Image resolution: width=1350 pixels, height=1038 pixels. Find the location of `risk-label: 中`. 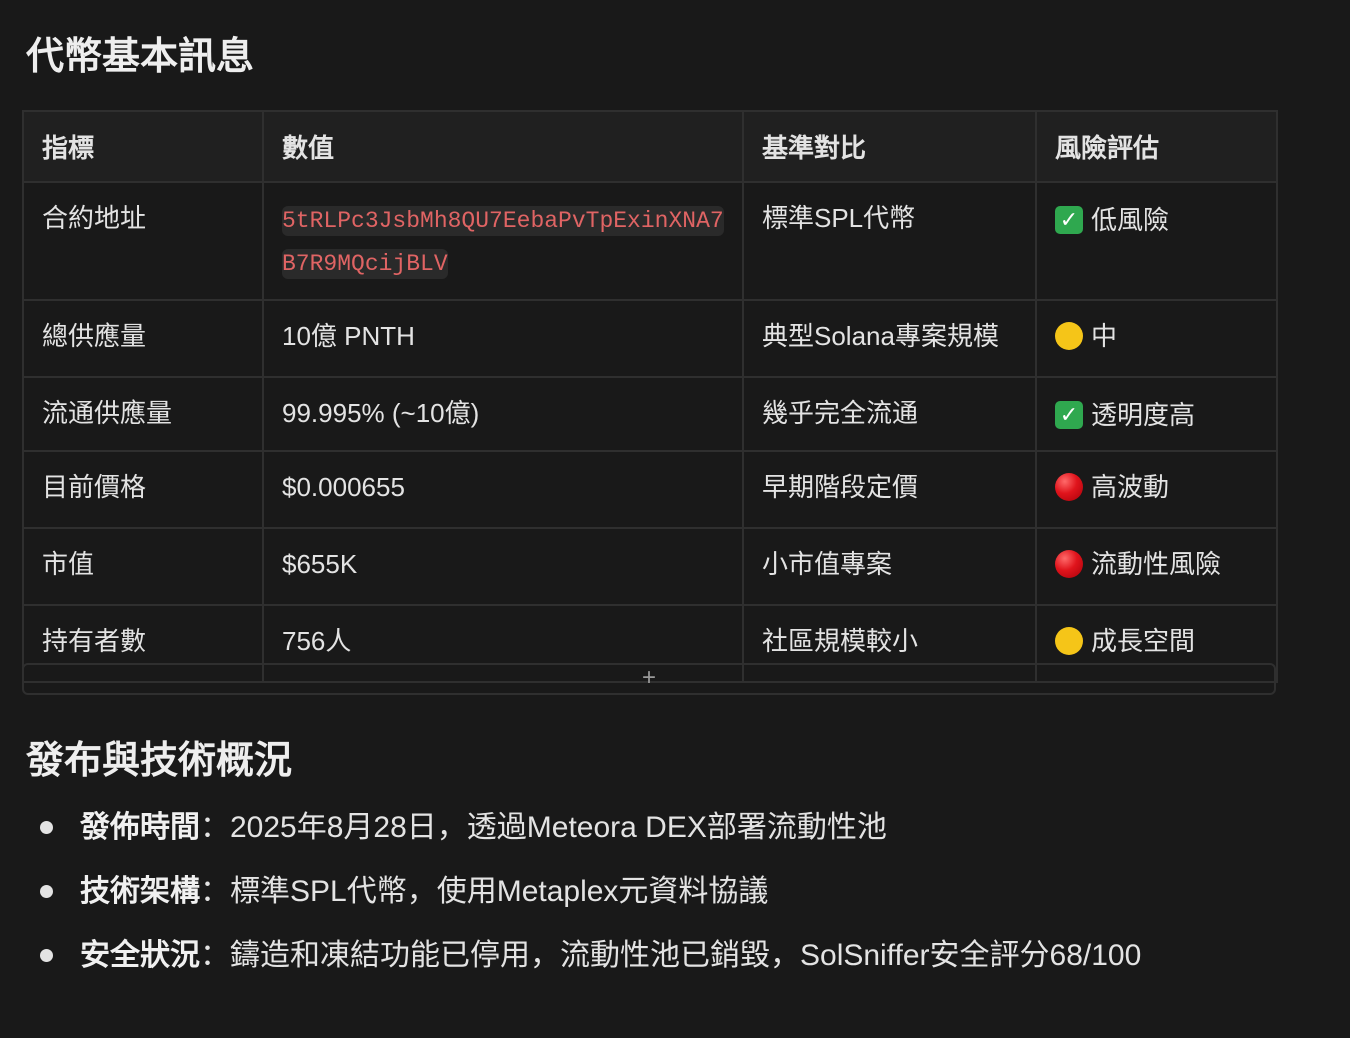

risk-label: 中 is located at coordinates (1104, 336).